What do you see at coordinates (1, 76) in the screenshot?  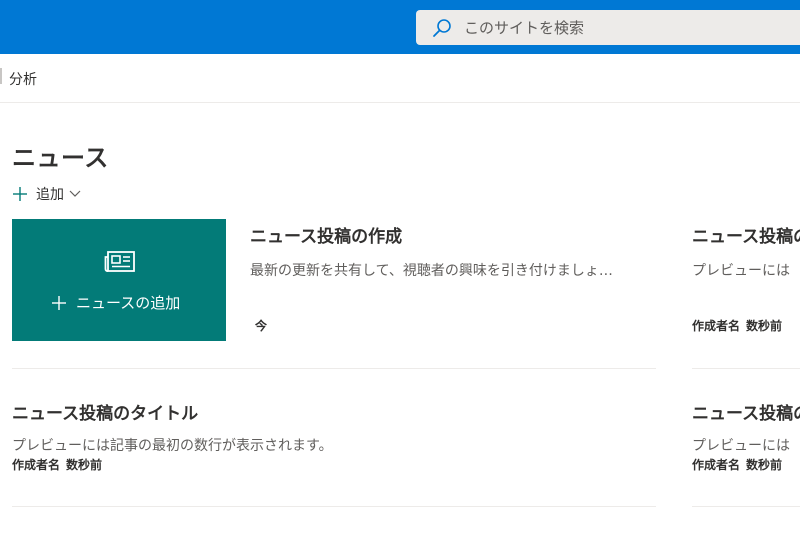 I see `nav-divider` at bounding box center [1, 76].